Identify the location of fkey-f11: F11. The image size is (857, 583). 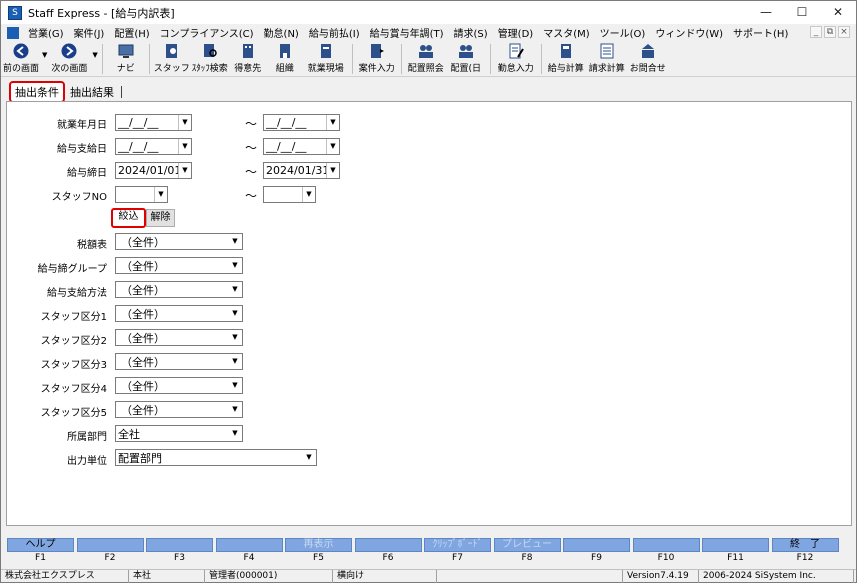
(735, 553).